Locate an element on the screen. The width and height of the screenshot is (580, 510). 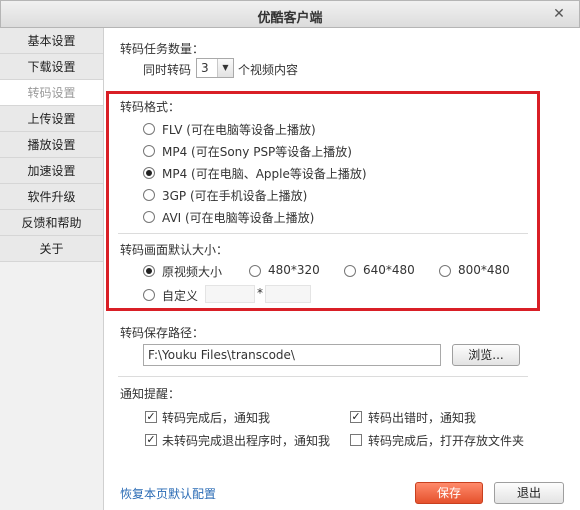
sidebar-item-about: 关于 is located at coordinates (51, 249).